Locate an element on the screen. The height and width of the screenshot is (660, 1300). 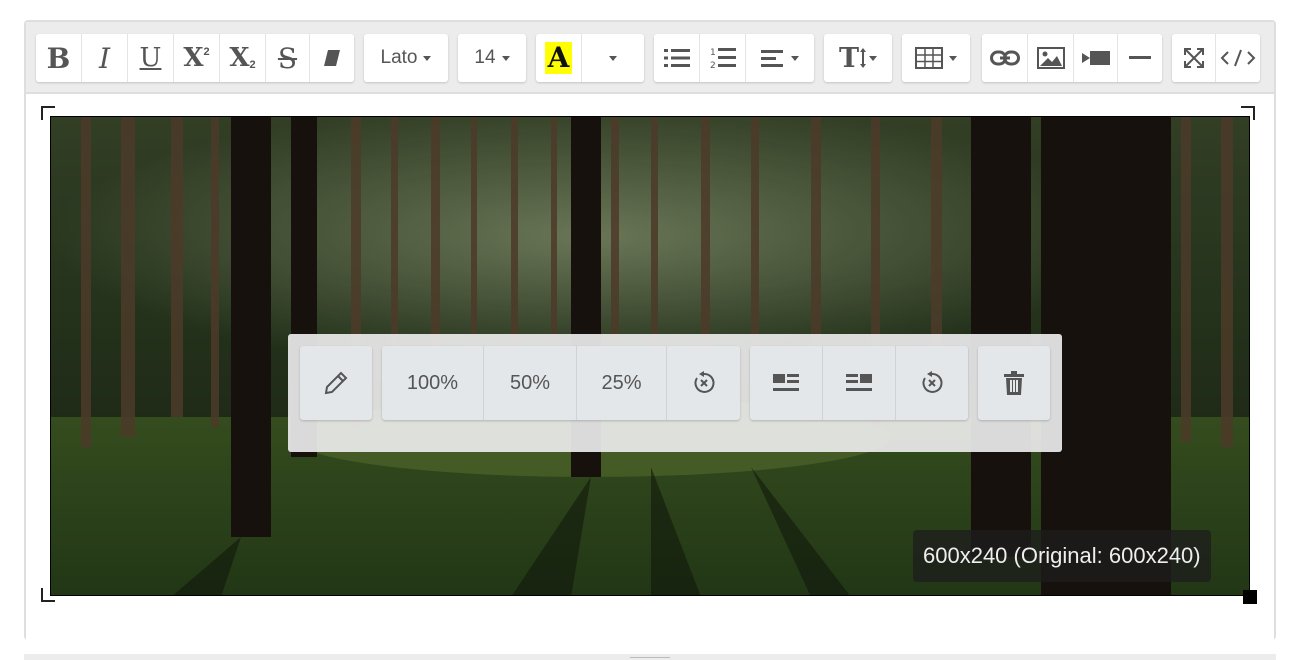
insert-video-button is located at coordinates (1096, 58).